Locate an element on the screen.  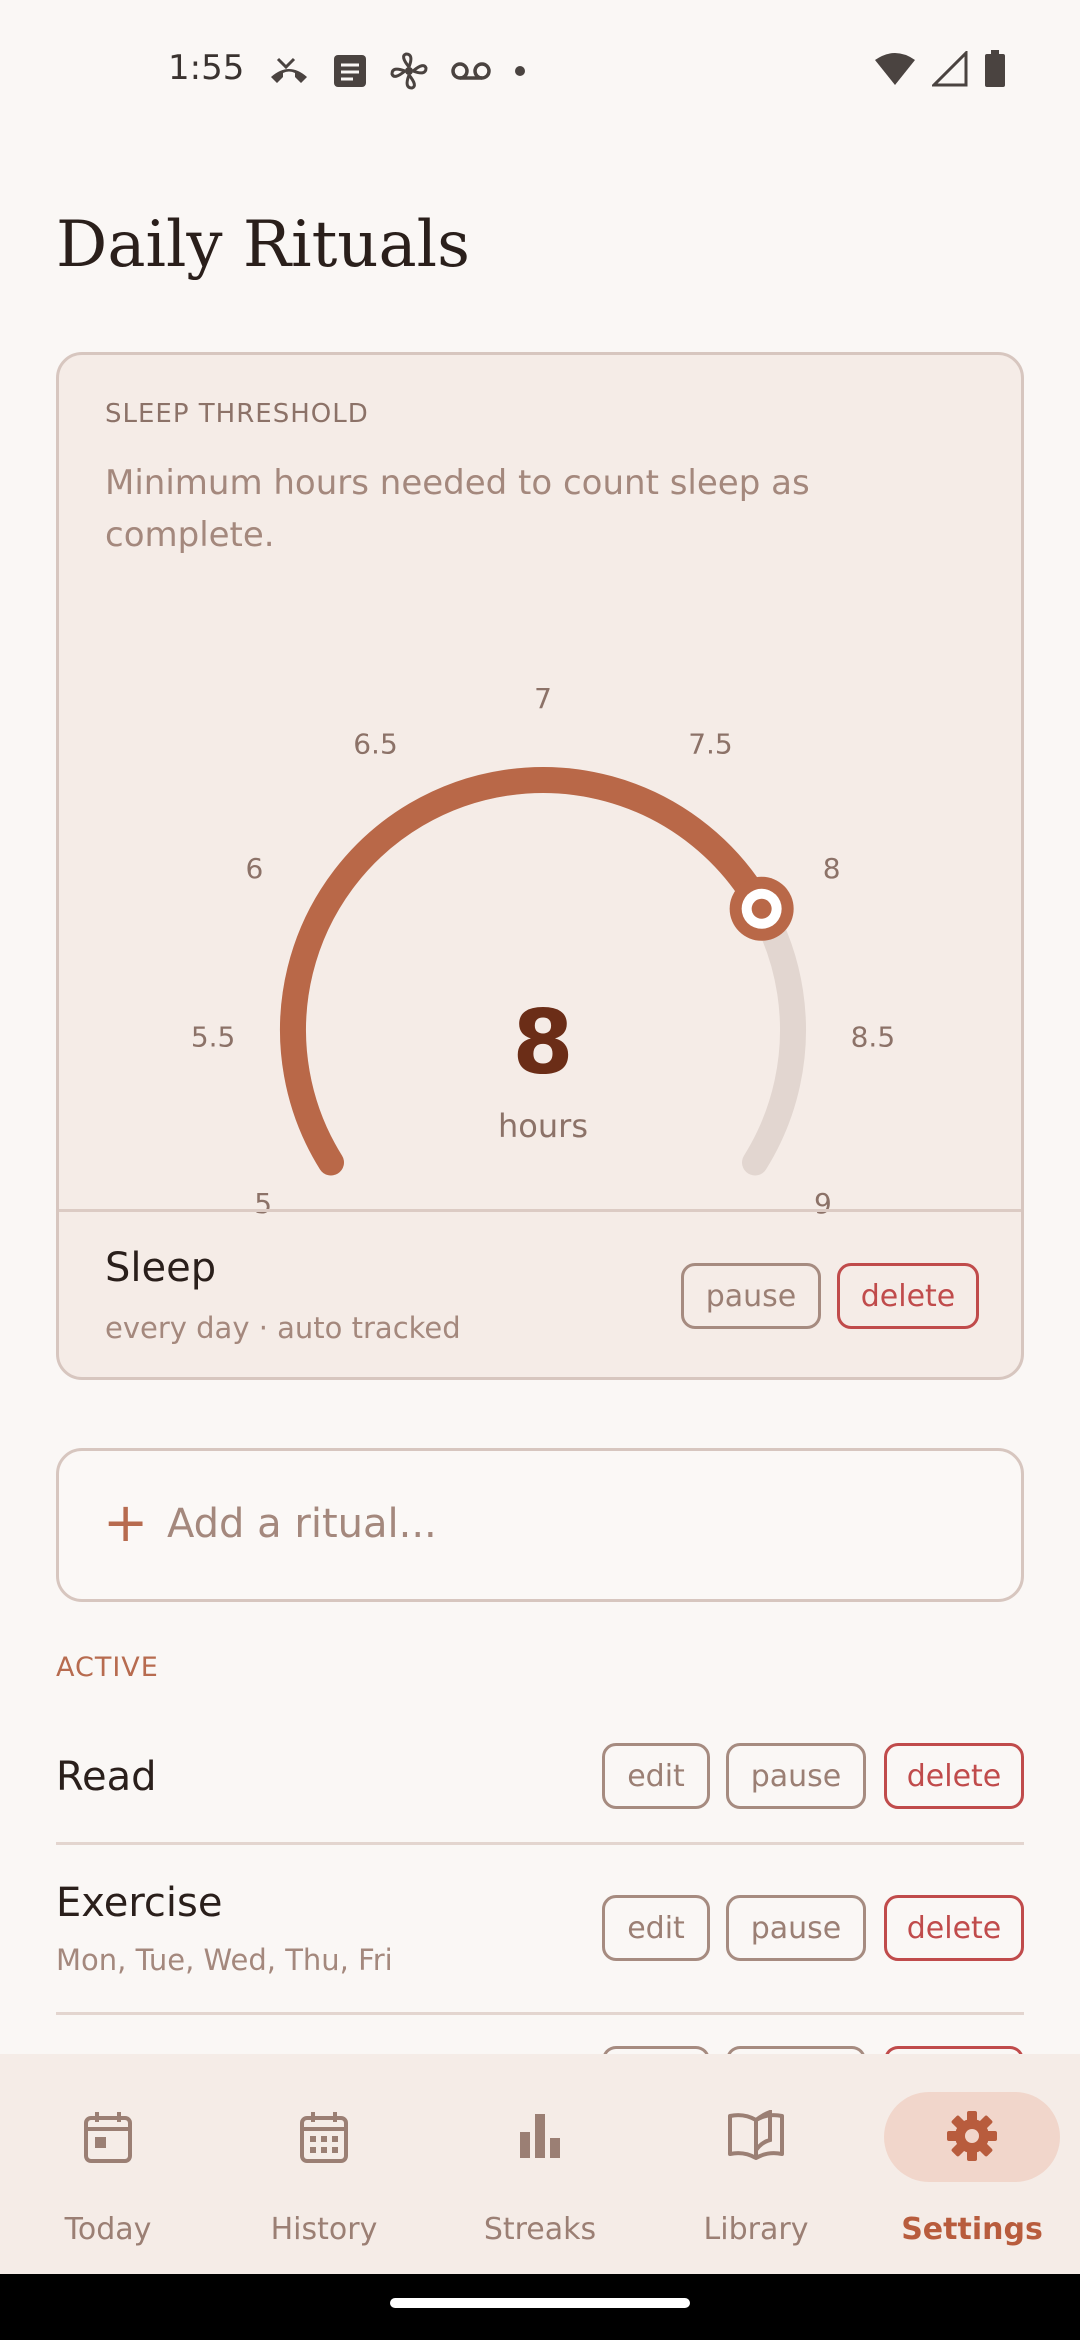
nav-label: Streaks is located at coordinates (540, 2229).